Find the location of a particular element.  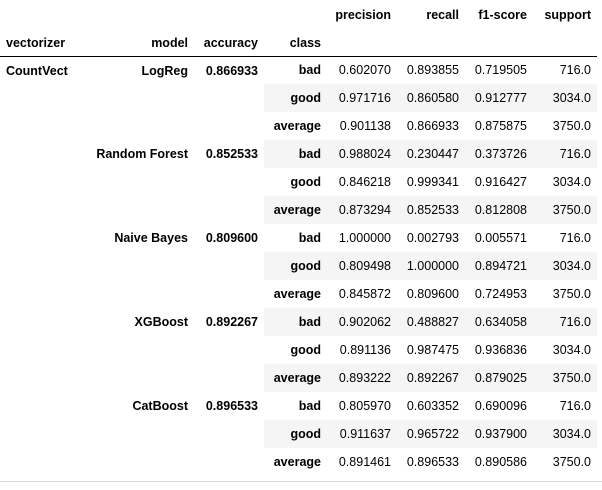

index-name-class: class is located at coordinates (295, 43).